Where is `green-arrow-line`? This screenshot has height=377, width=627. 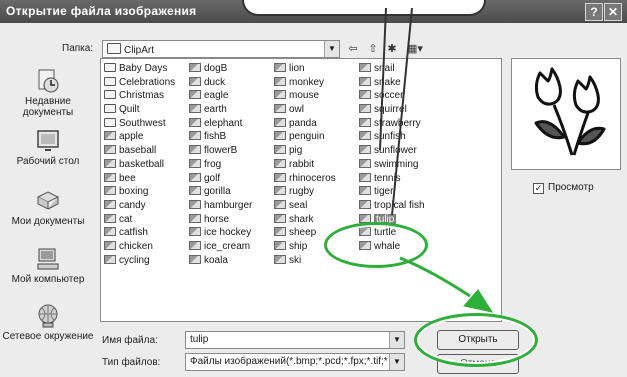 green-arrow-line is located at coordinates (435, 277).